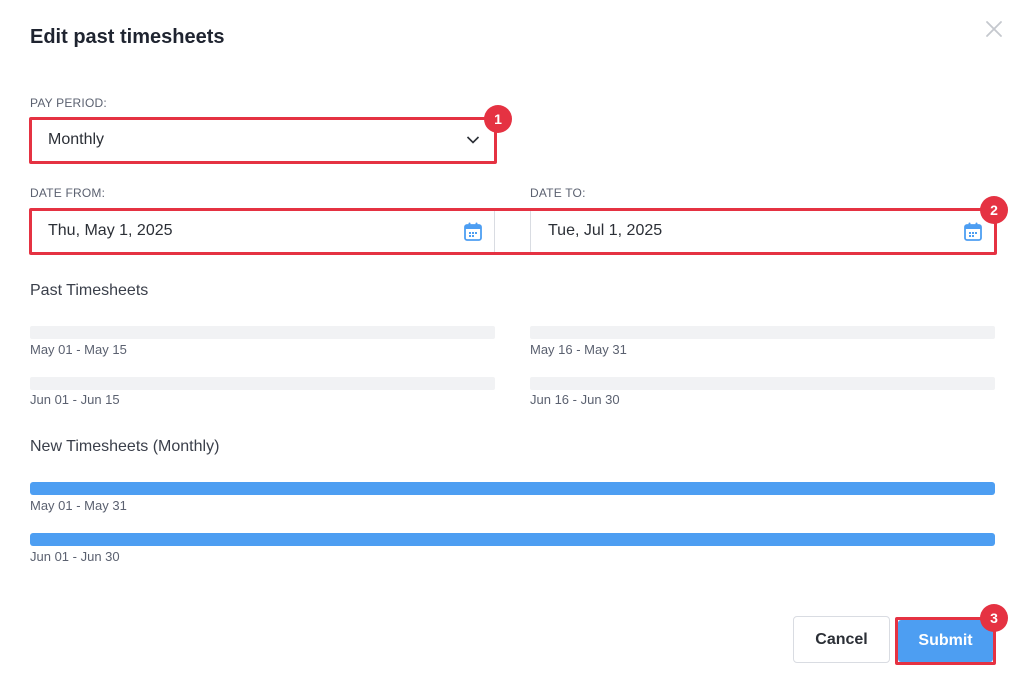 The height and width of the screenshot is (695, 1024). I want to click on pay-period-select: Monthly, so click(263, 140).